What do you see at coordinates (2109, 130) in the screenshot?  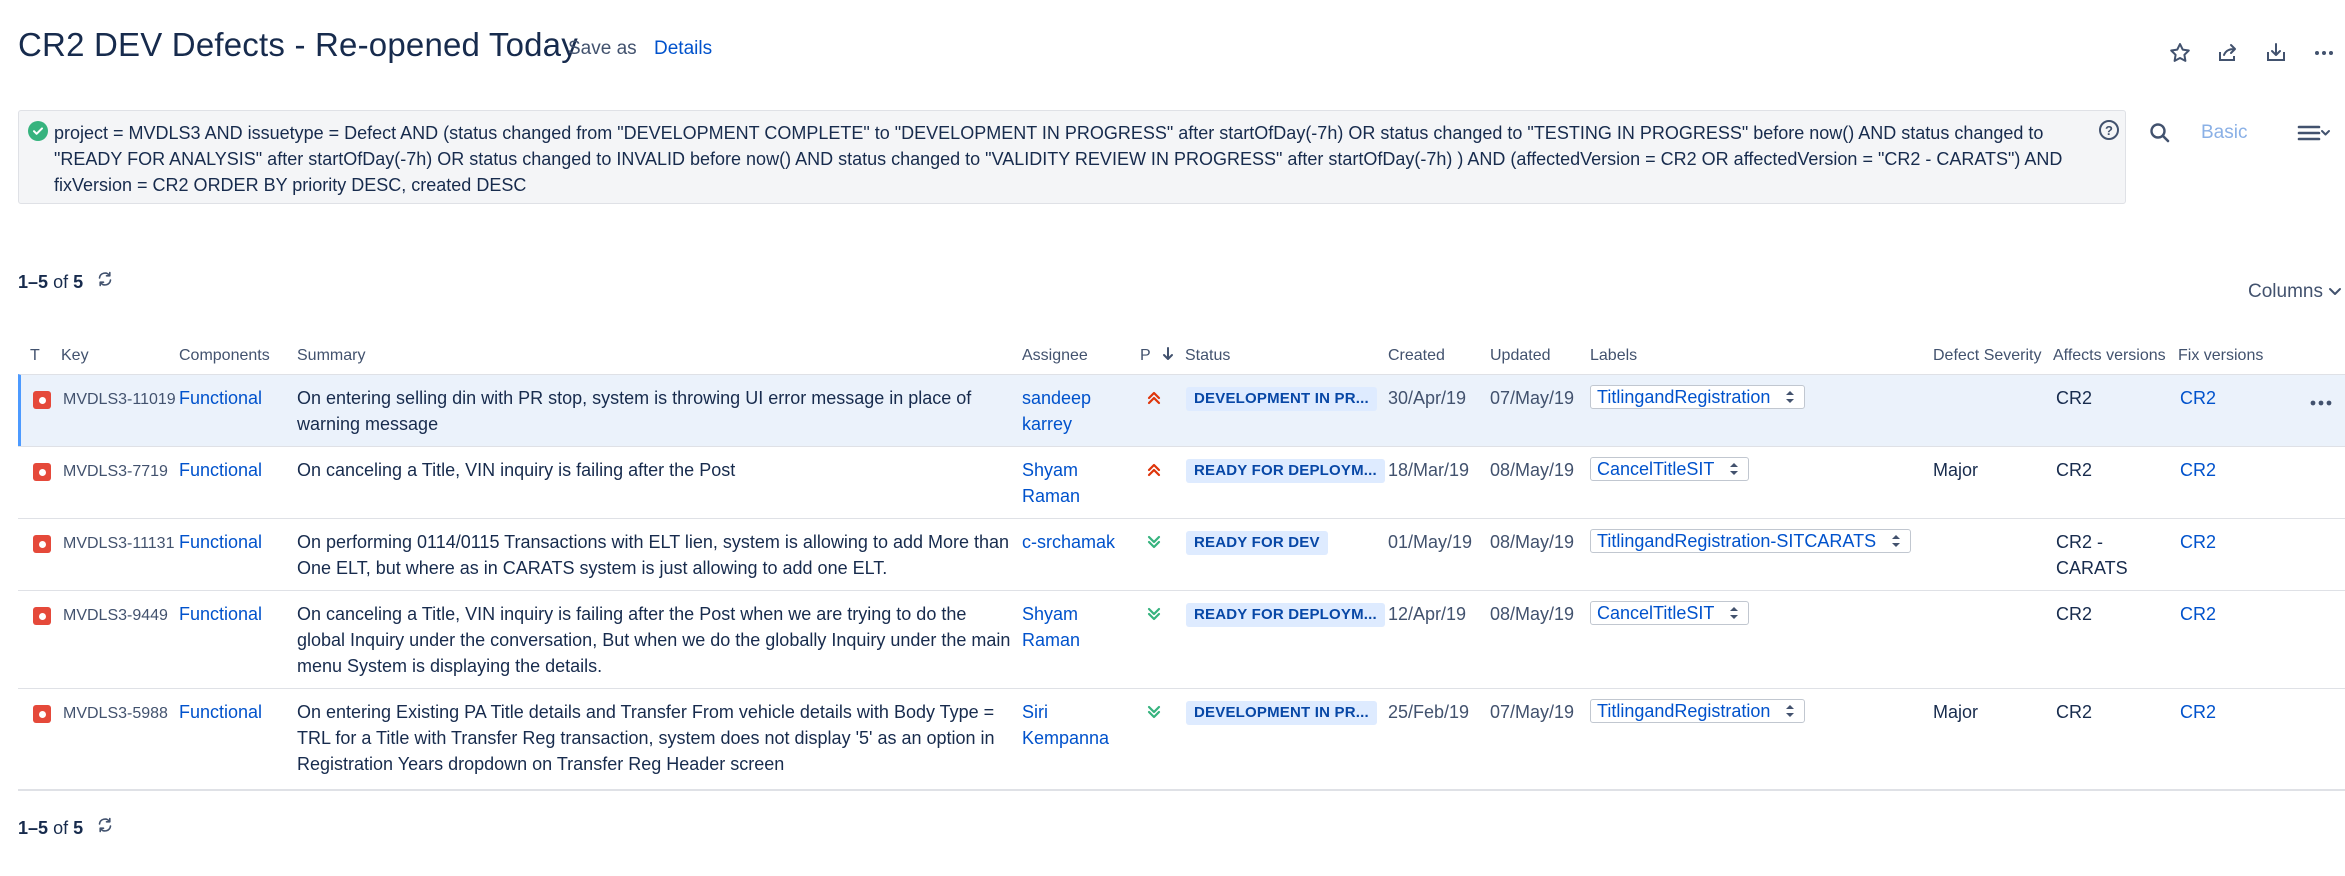 I see `help-icon: ?` at bounding box center [2109, 130].